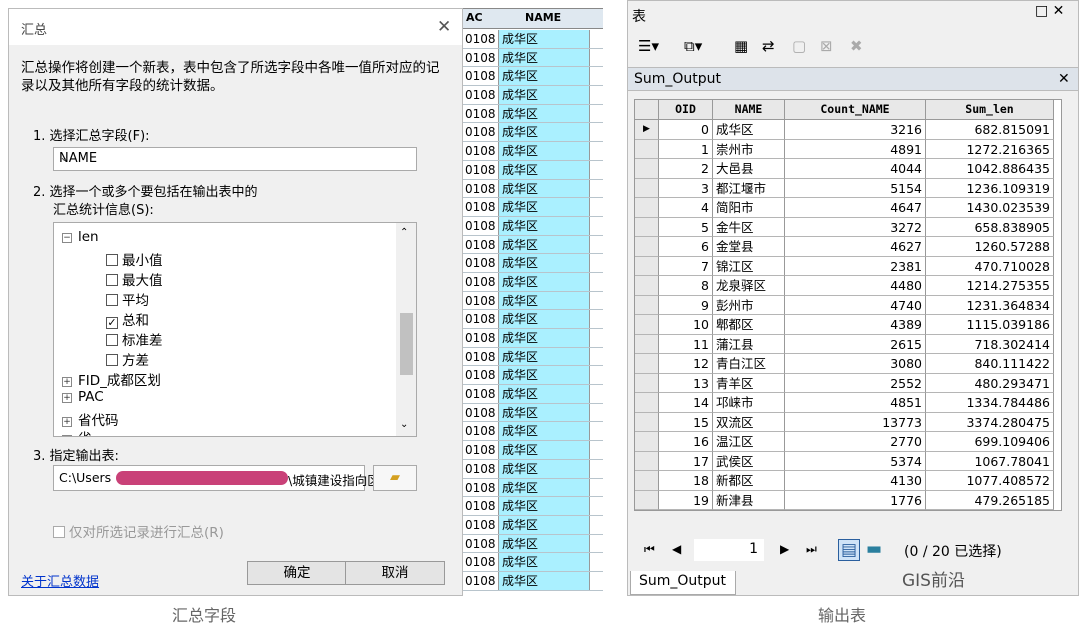  I want to click on stat-max: 最大值, so click(134, 279).